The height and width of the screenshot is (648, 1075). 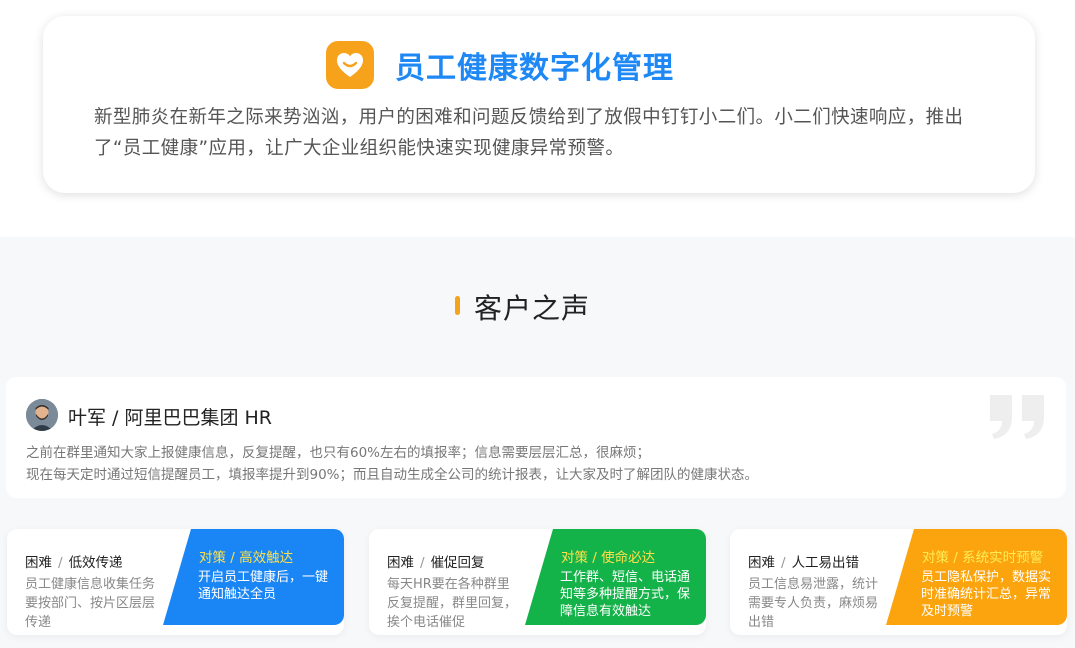 I want to click on intro-title: 员工健康数字化管理, so click(x=534, y=68).